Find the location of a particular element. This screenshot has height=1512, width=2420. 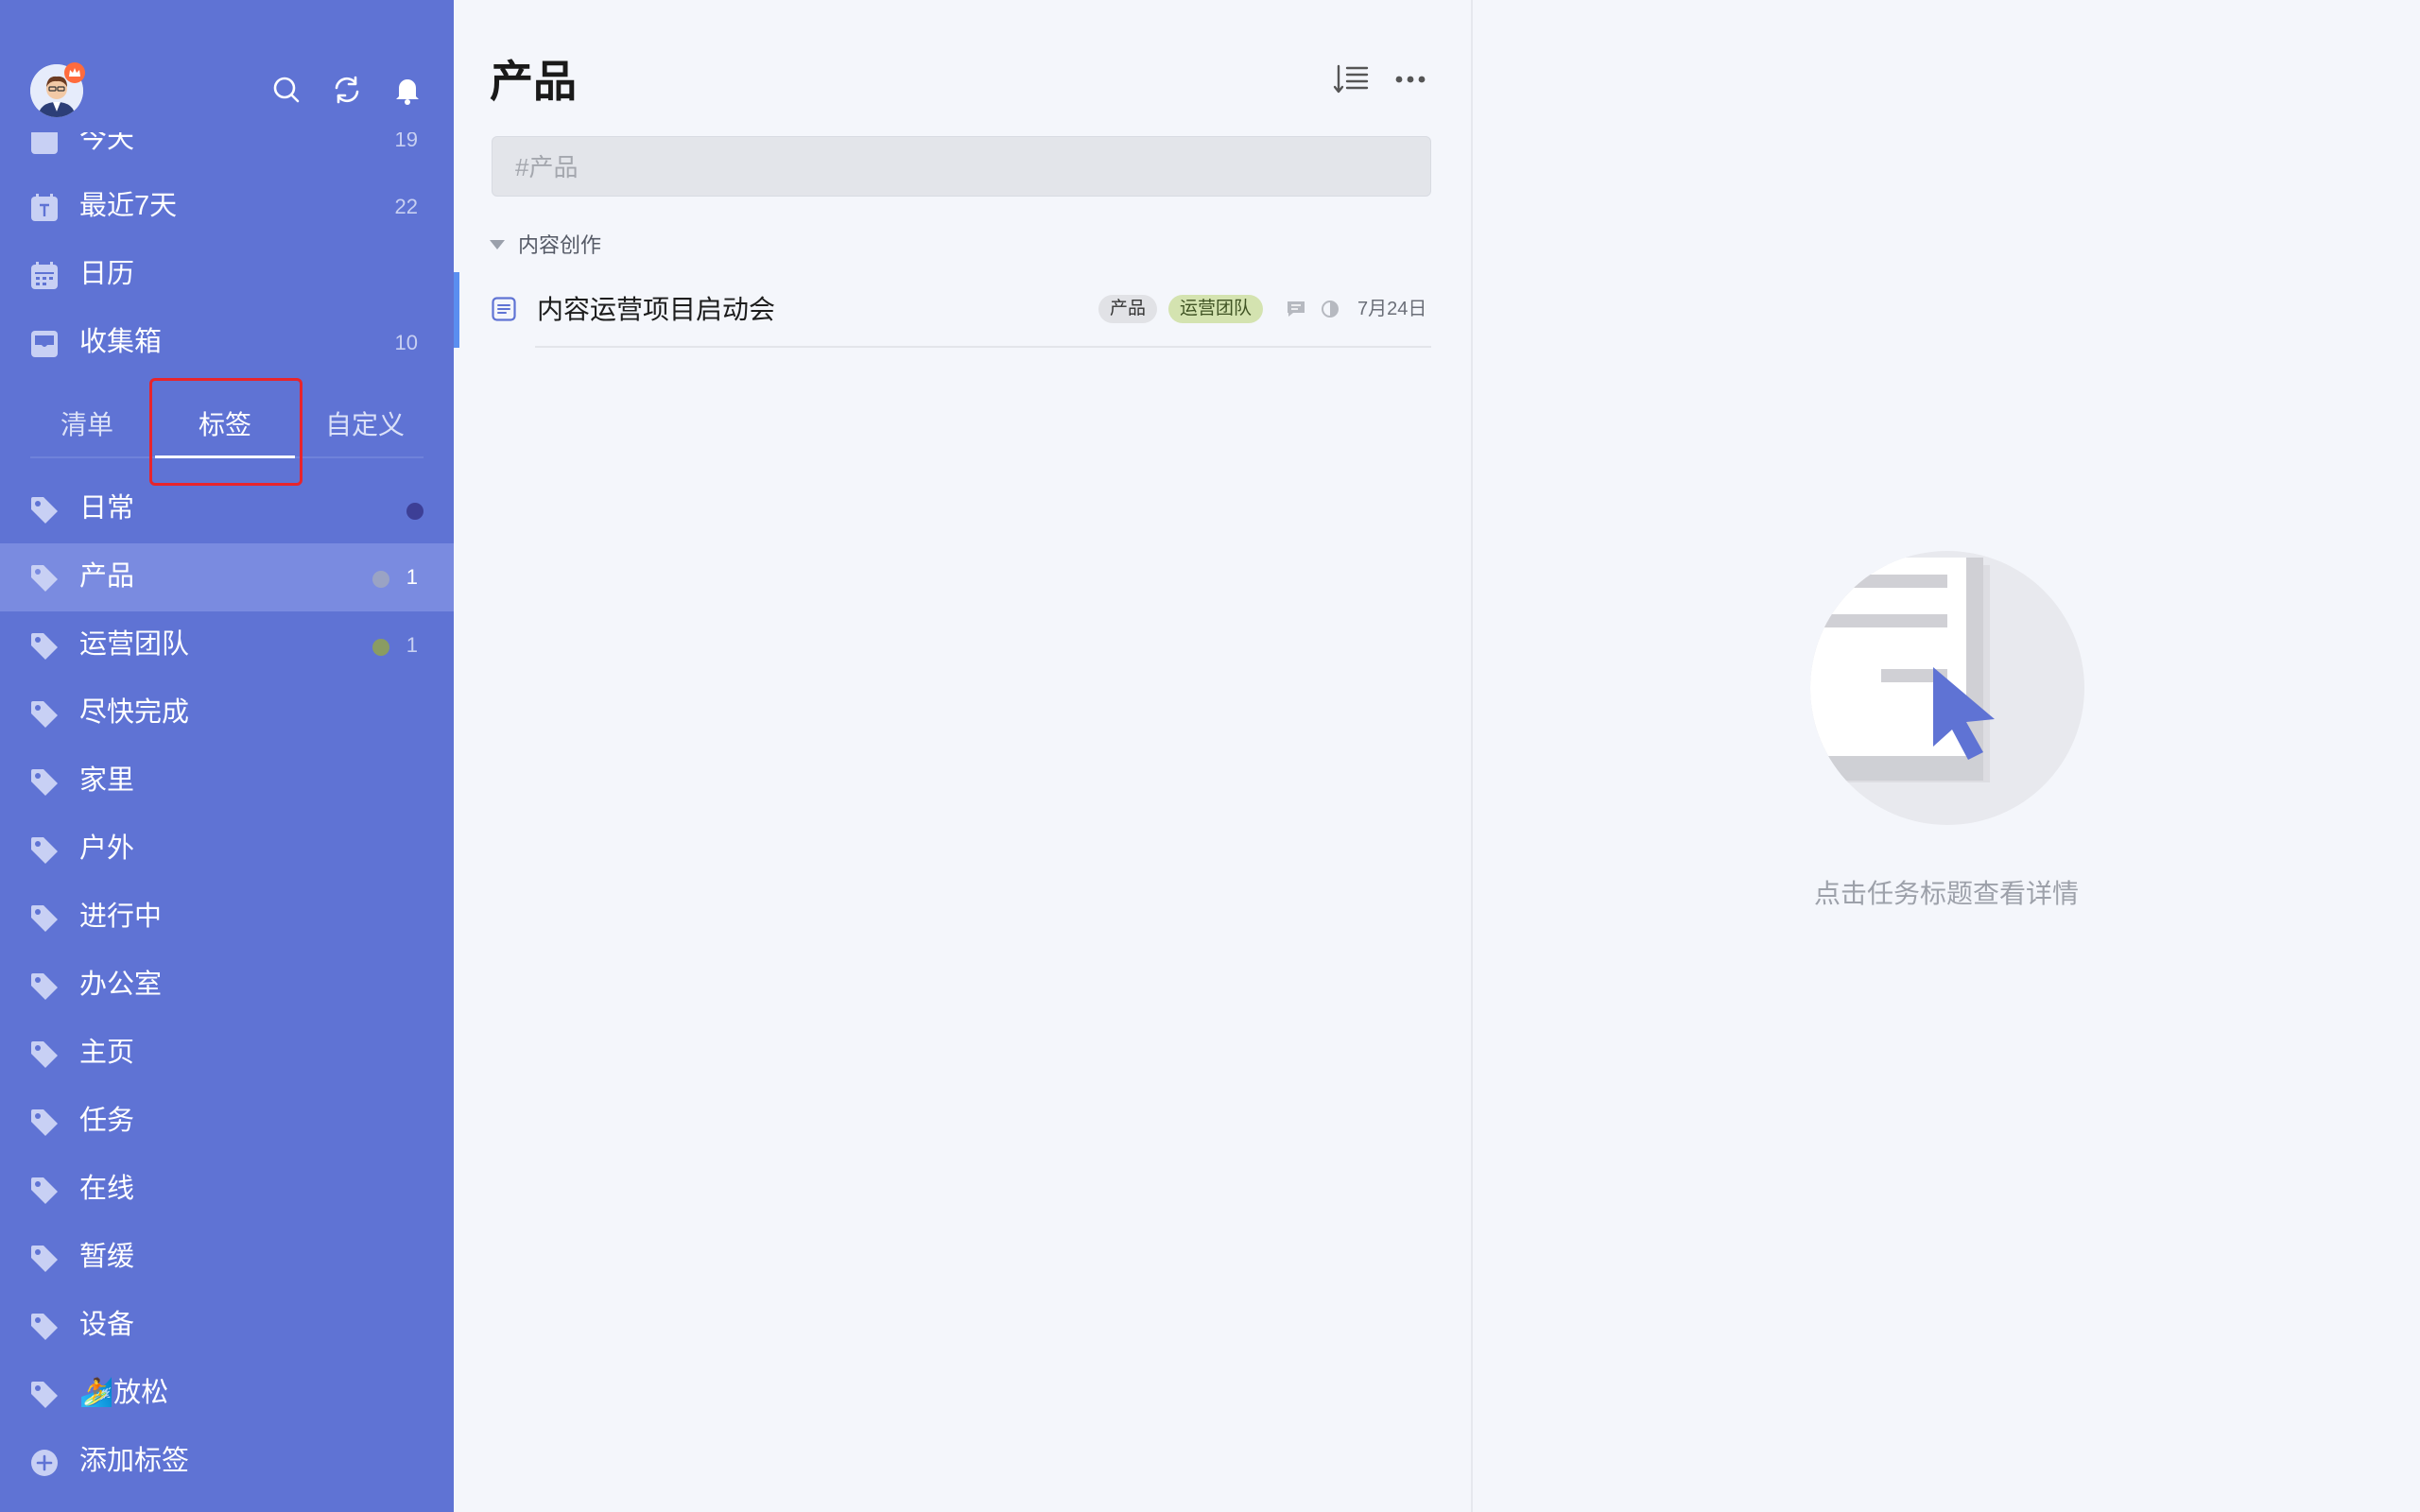

quick-add-input is located at coordinates (959, 167).